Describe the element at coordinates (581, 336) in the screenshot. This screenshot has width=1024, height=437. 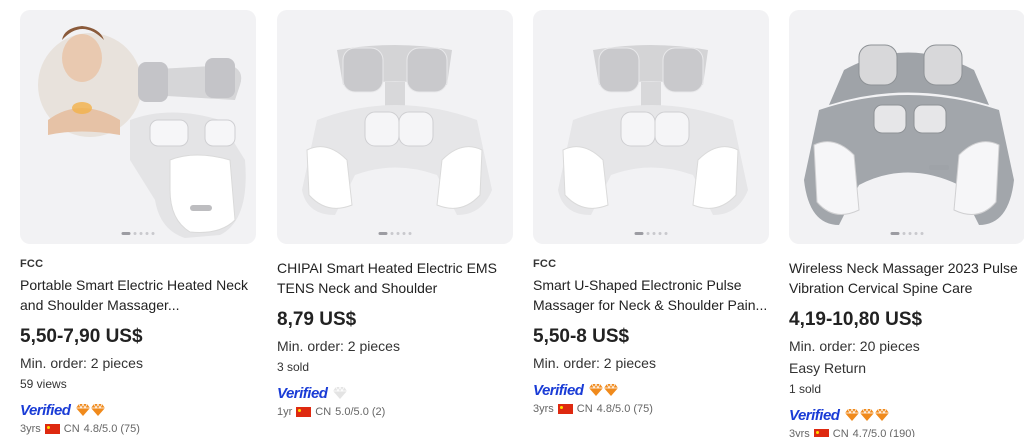
I see `product-price: 5,50-8 US$` at that location.